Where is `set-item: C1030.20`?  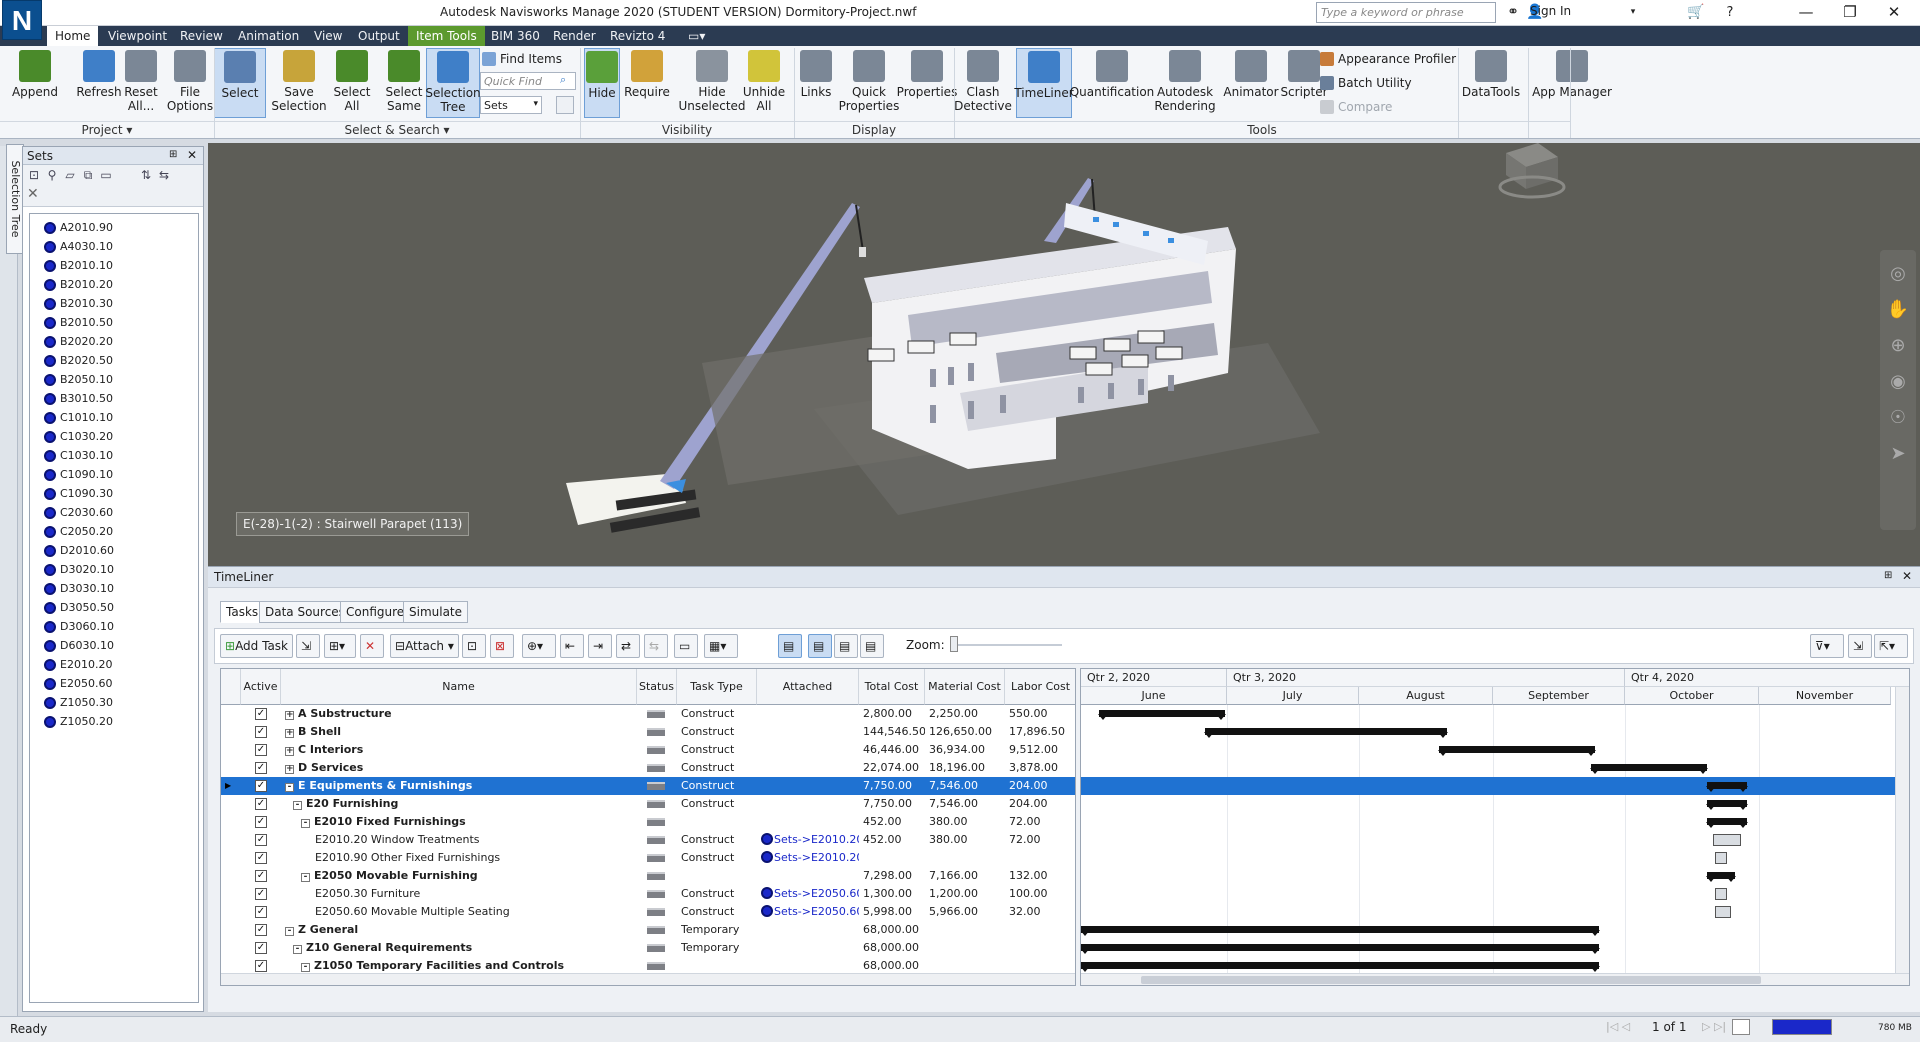
set-item: C1030.20 is located at coordinates (114, 436).